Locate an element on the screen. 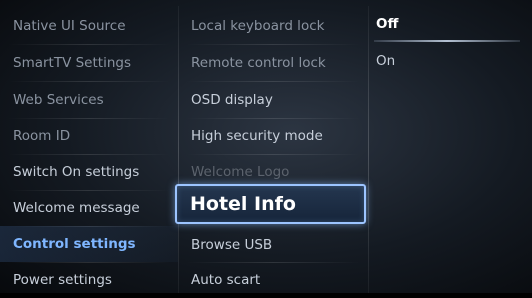  option-on: On is located at coordinates (450, 61).